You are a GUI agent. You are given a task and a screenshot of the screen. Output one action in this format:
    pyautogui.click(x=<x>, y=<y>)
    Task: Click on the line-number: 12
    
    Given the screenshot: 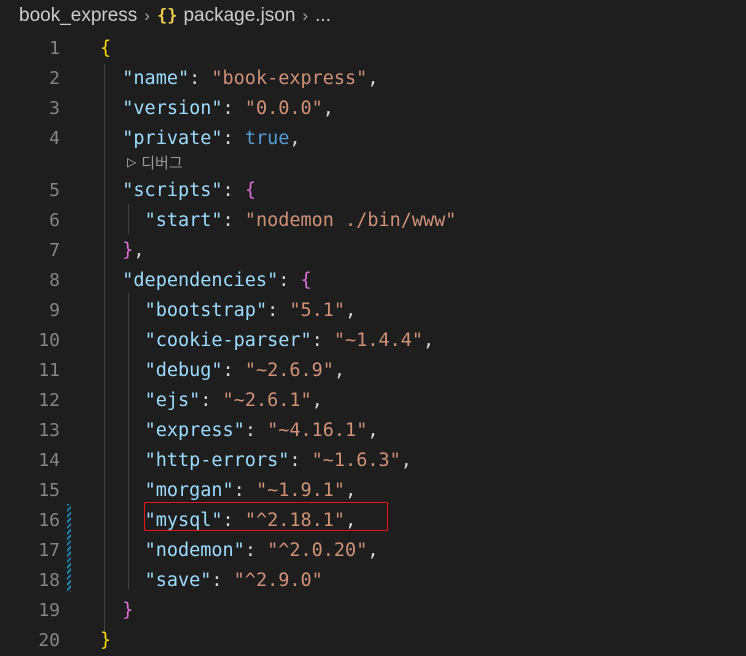 What is the action you would take?
    pyautogui.click(x=49, y=400)
    